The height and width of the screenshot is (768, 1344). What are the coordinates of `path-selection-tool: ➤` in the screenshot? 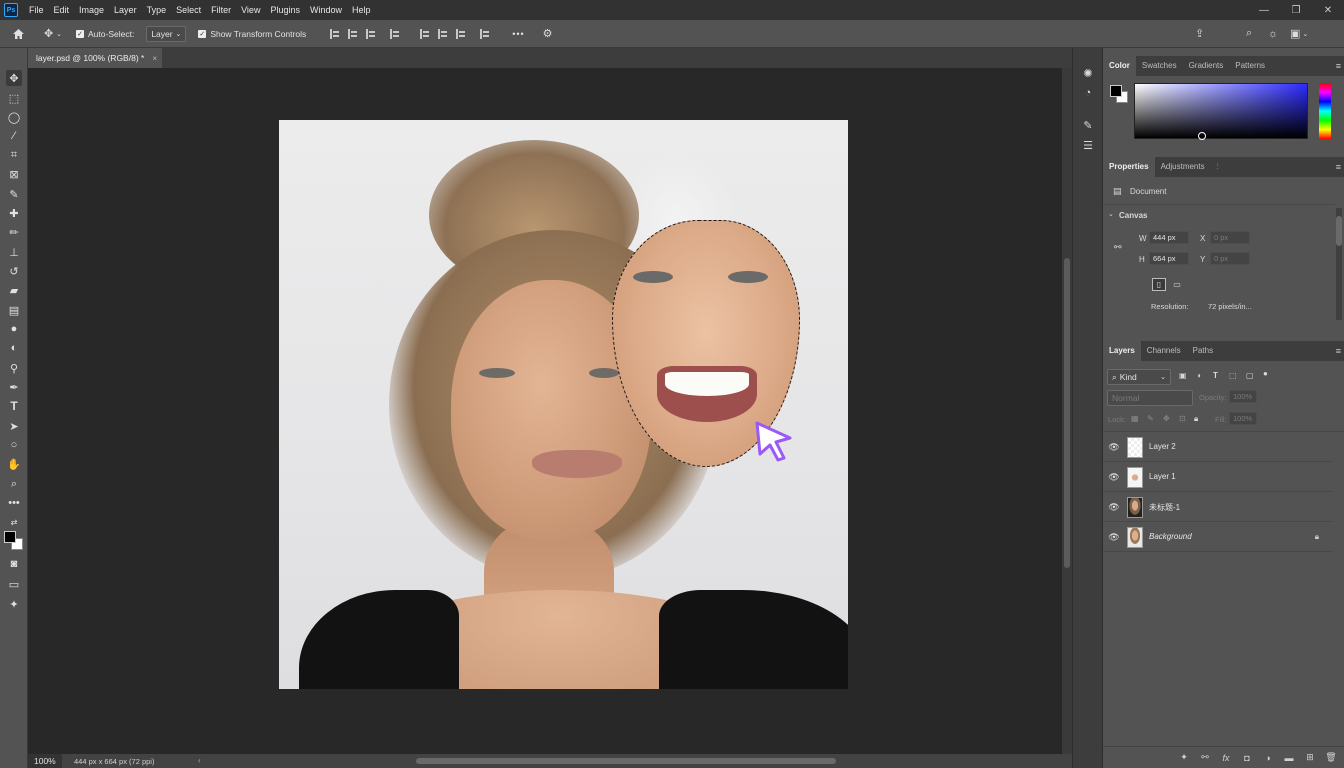 It's located at (14, 426).